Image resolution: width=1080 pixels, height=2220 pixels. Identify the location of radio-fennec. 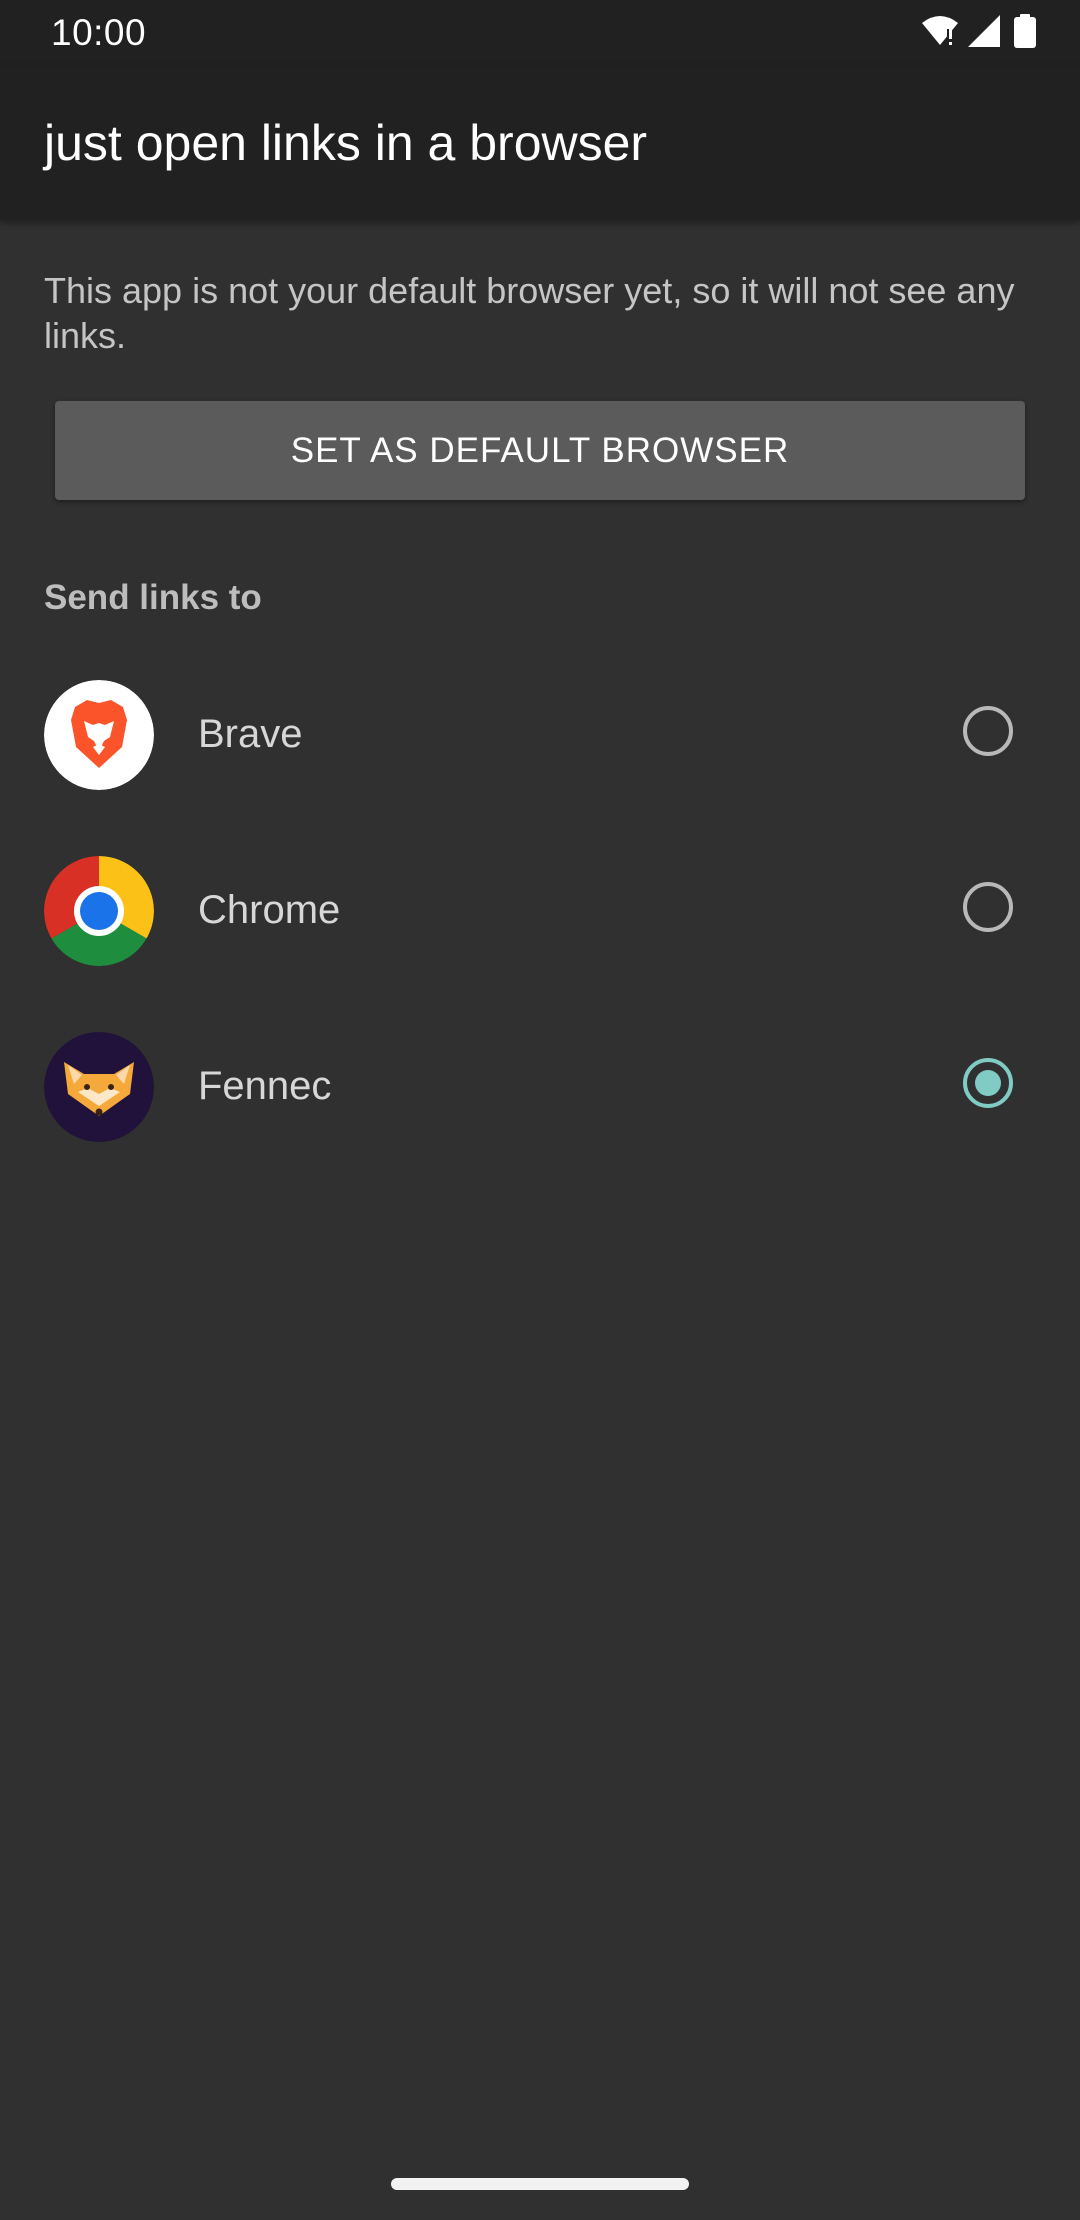
(988, 1083).